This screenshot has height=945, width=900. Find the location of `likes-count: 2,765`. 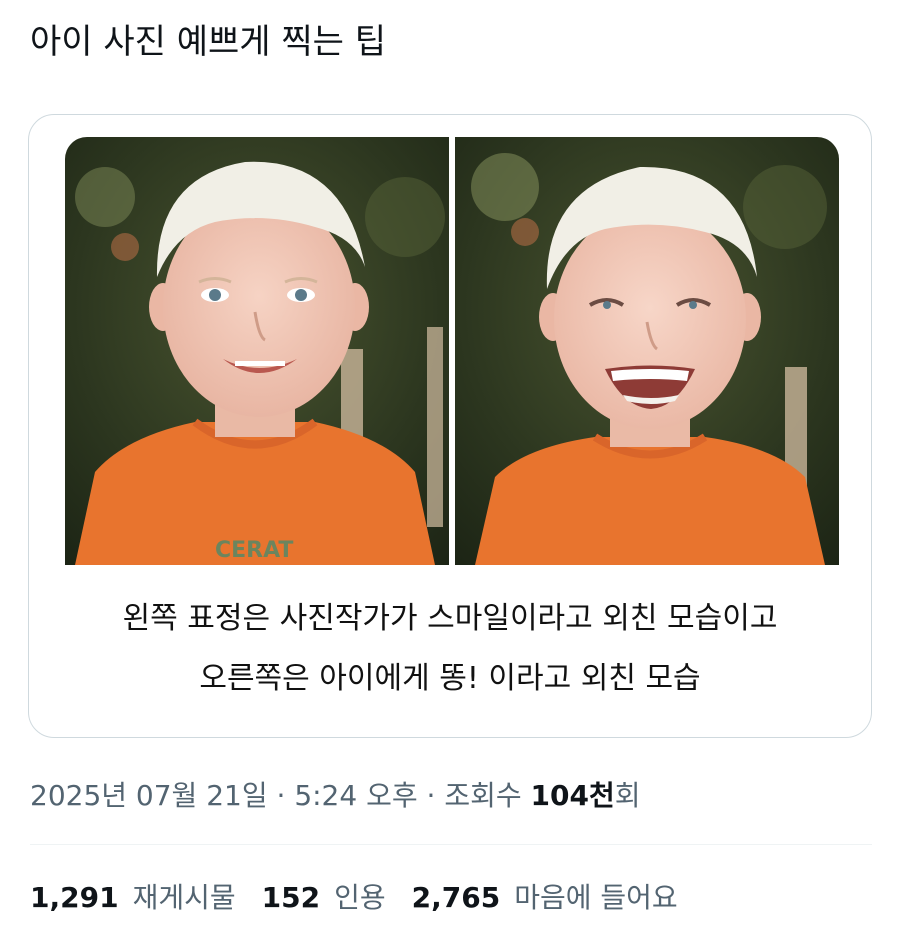

likes-count: 2,765 is located at coordinates (456, 897).